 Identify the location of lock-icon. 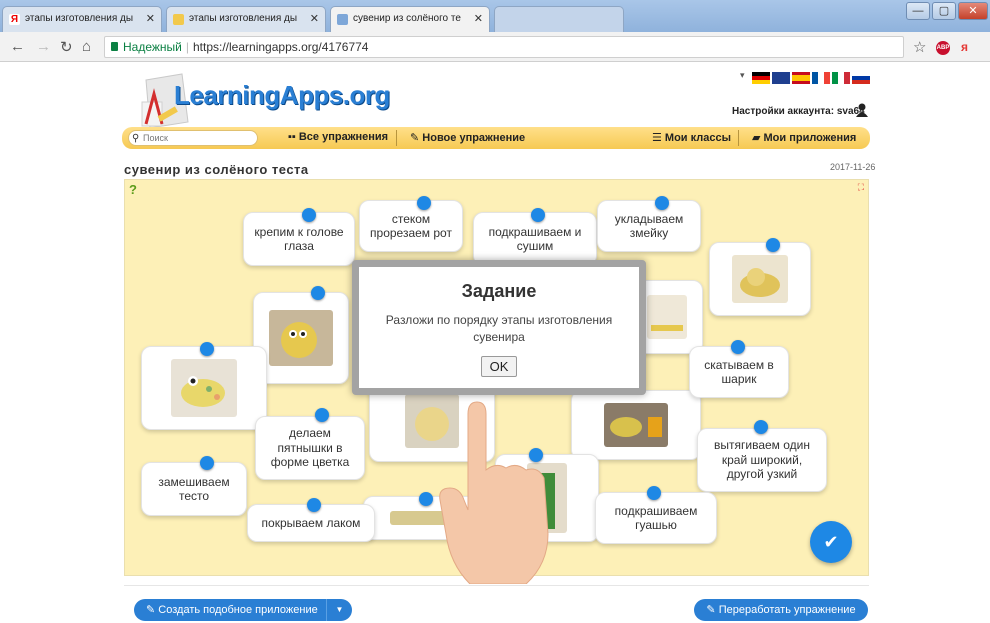
(114, 46).